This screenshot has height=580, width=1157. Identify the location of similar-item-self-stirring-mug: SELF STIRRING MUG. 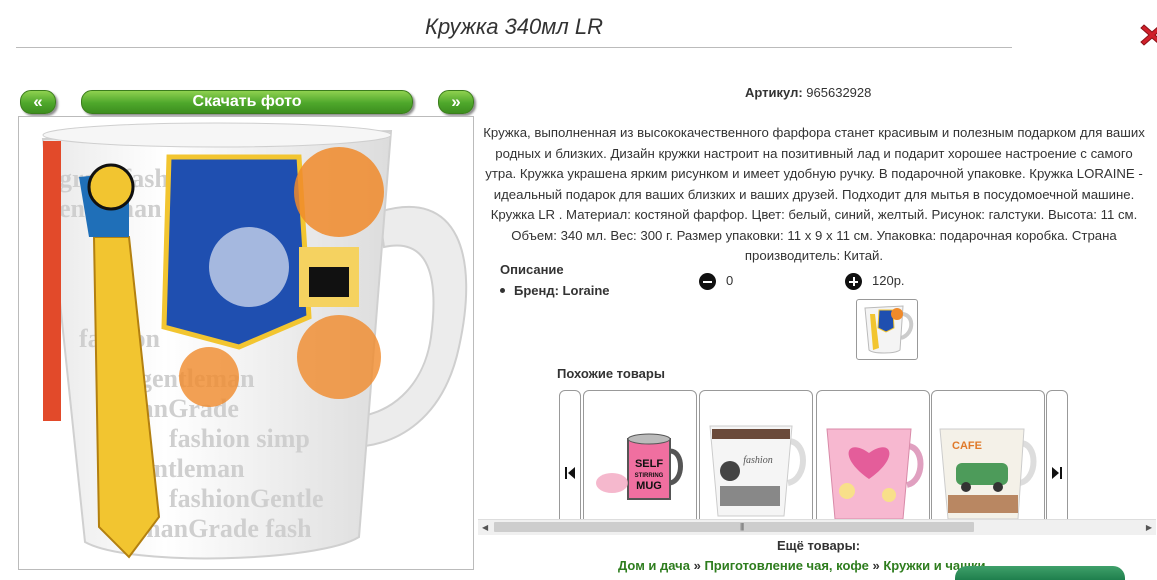
(640, 457).